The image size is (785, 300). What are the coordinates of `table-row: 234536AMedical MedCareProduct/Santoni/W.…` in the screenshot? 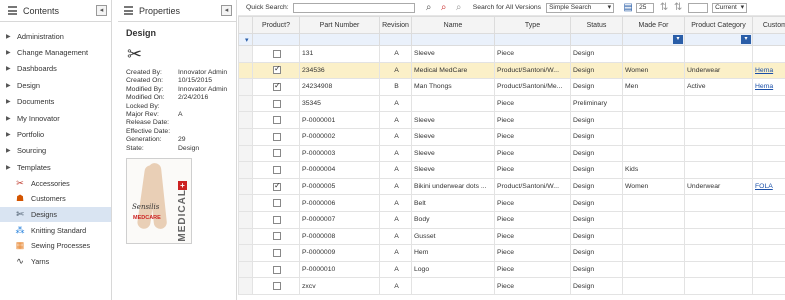 It's located at (511, 70).